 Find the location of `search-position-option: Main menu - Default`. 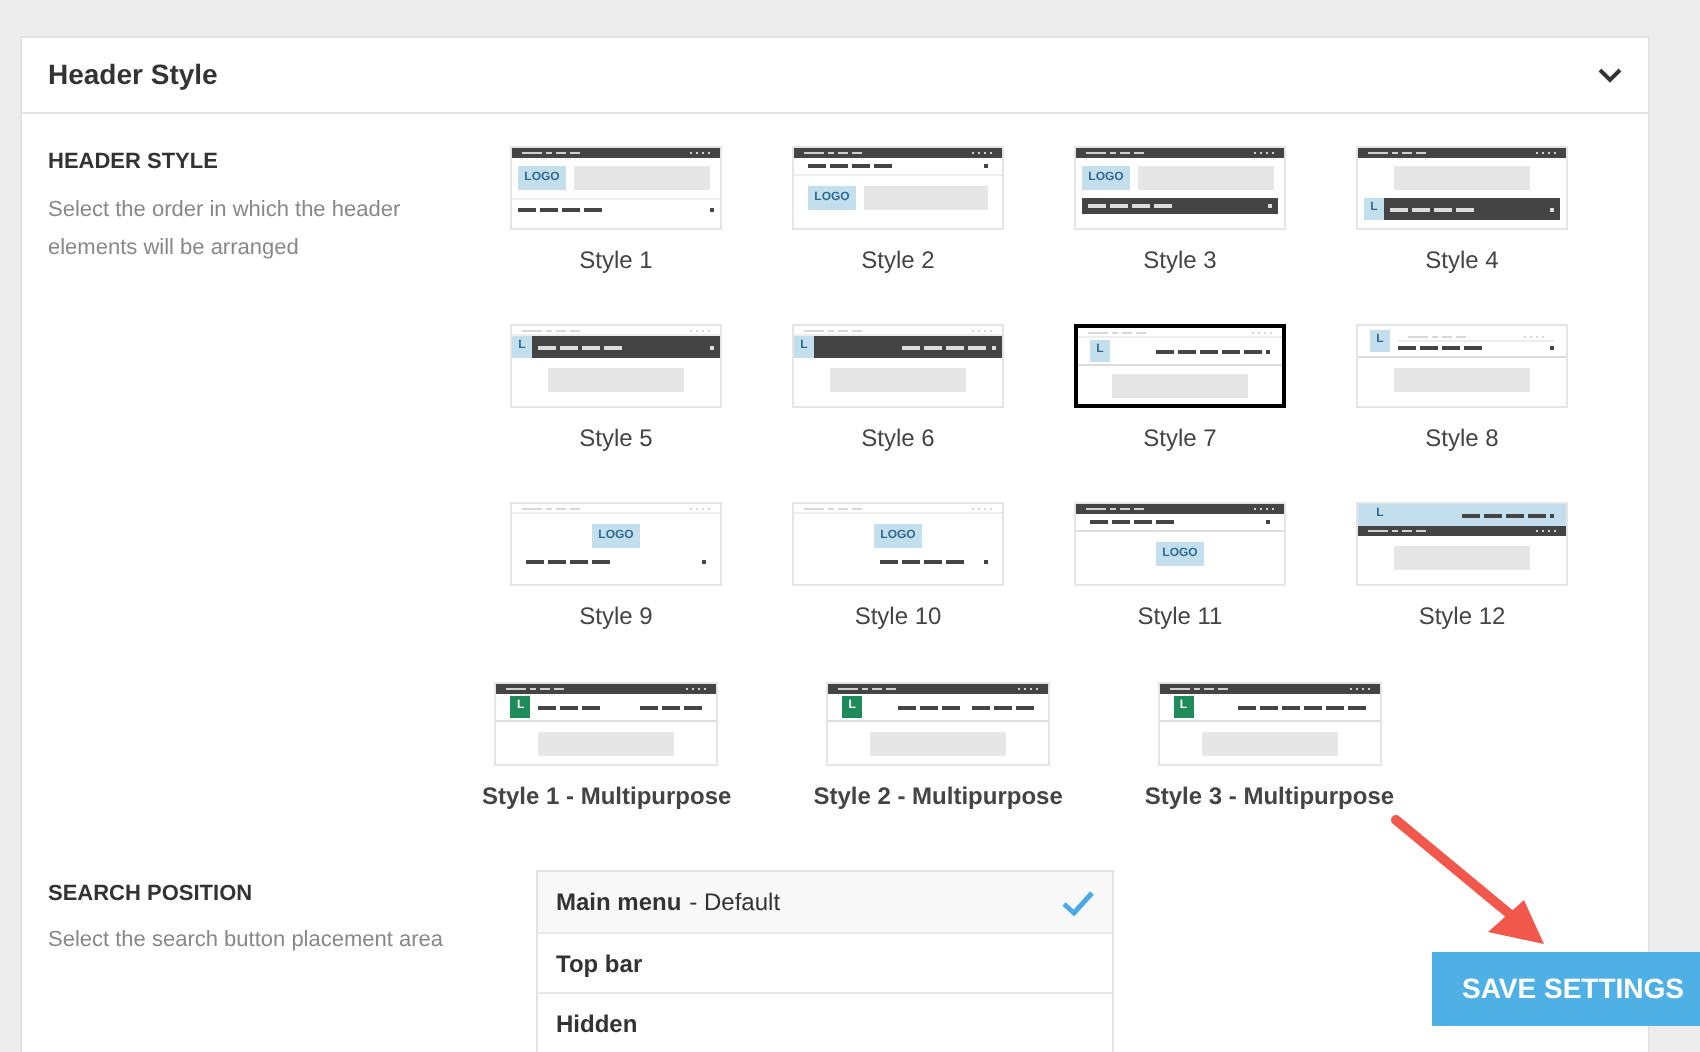

search-position-option: Main menu - Default is located at coordinates (825, 902).